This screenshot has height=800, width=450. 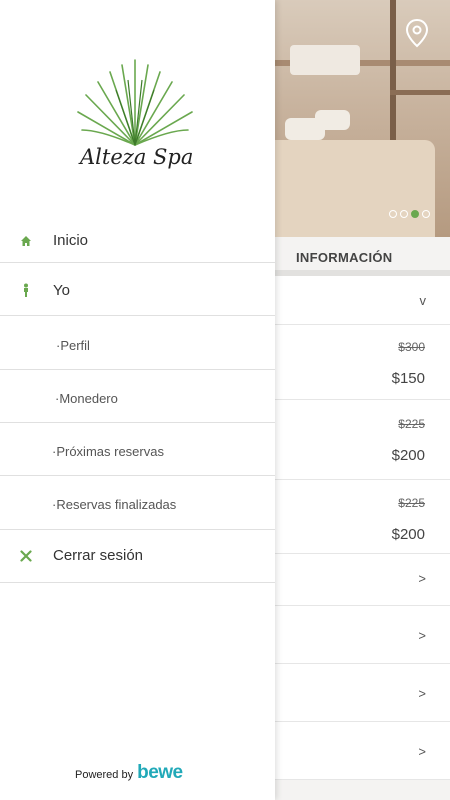 What do you see at coordinates (137, 343) in the screenshot?
I see `menu-item-perfil: ·Perfil` at bounding box center [137, 343].